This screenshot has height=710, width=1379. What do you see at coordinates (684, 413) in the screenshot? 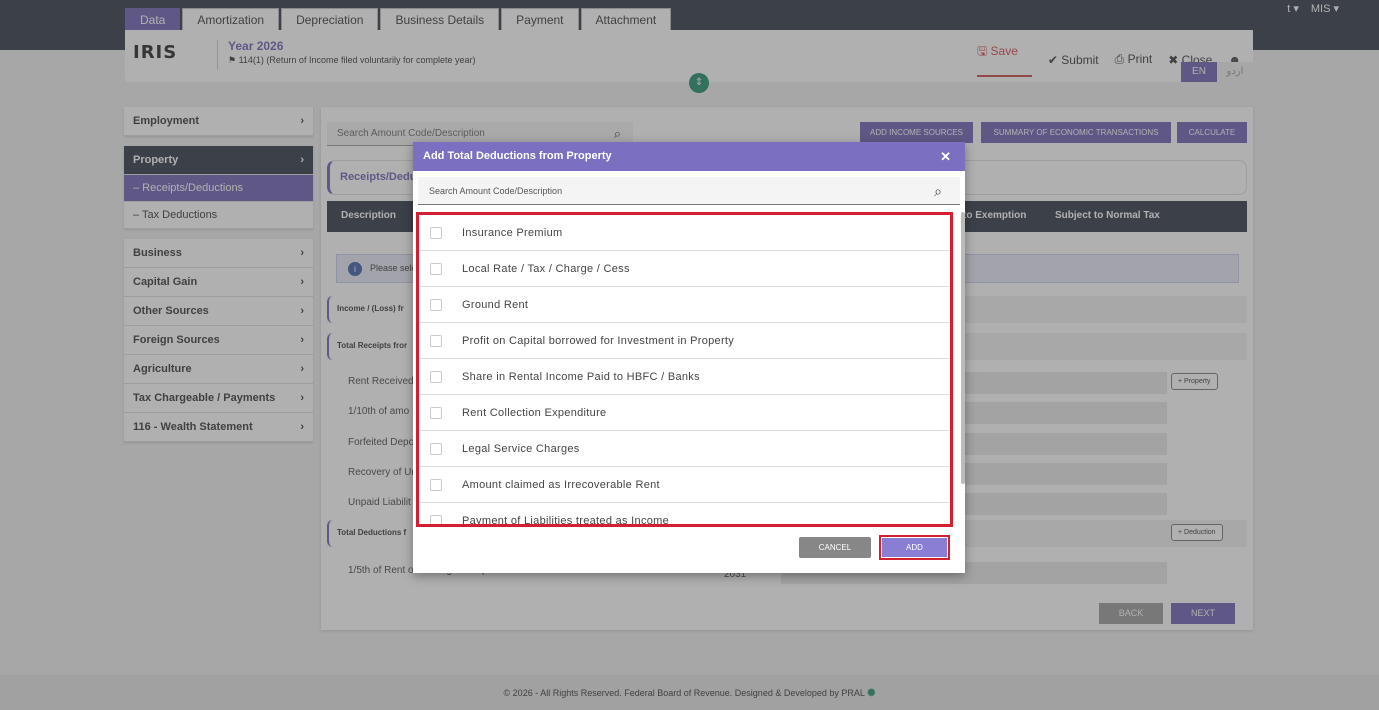
I see `list-item: Rent Collection Expenditure` at bounding box center [684, 413].